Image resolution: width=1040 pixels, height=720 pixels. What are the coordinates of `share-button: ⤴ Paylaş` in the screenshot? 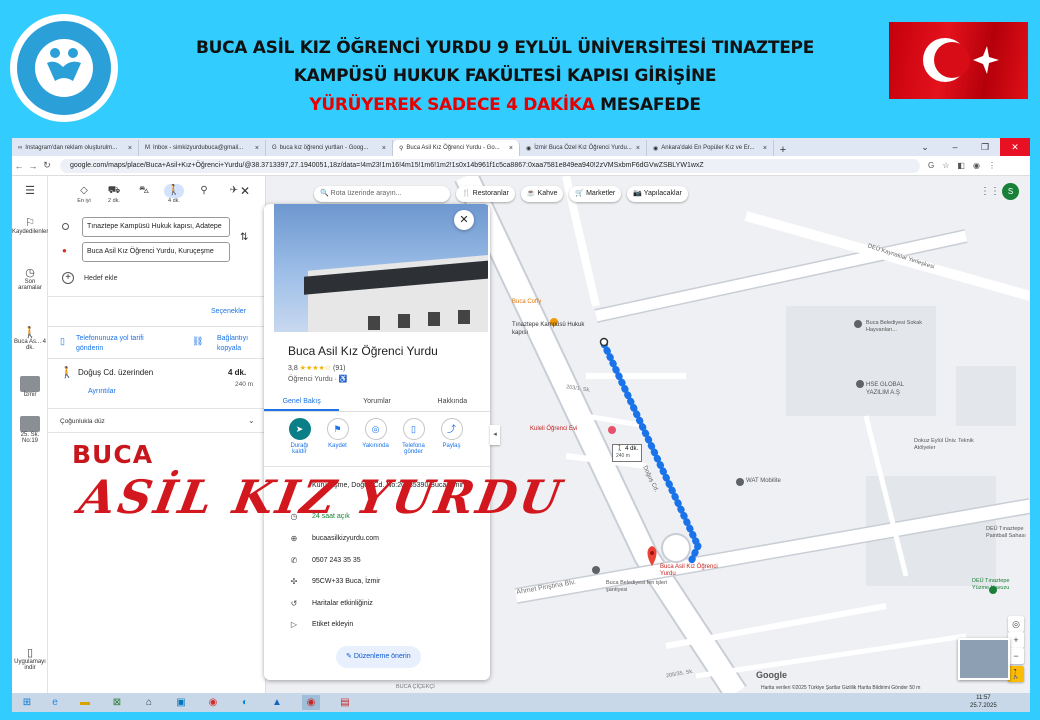 It's located at (451, 436).